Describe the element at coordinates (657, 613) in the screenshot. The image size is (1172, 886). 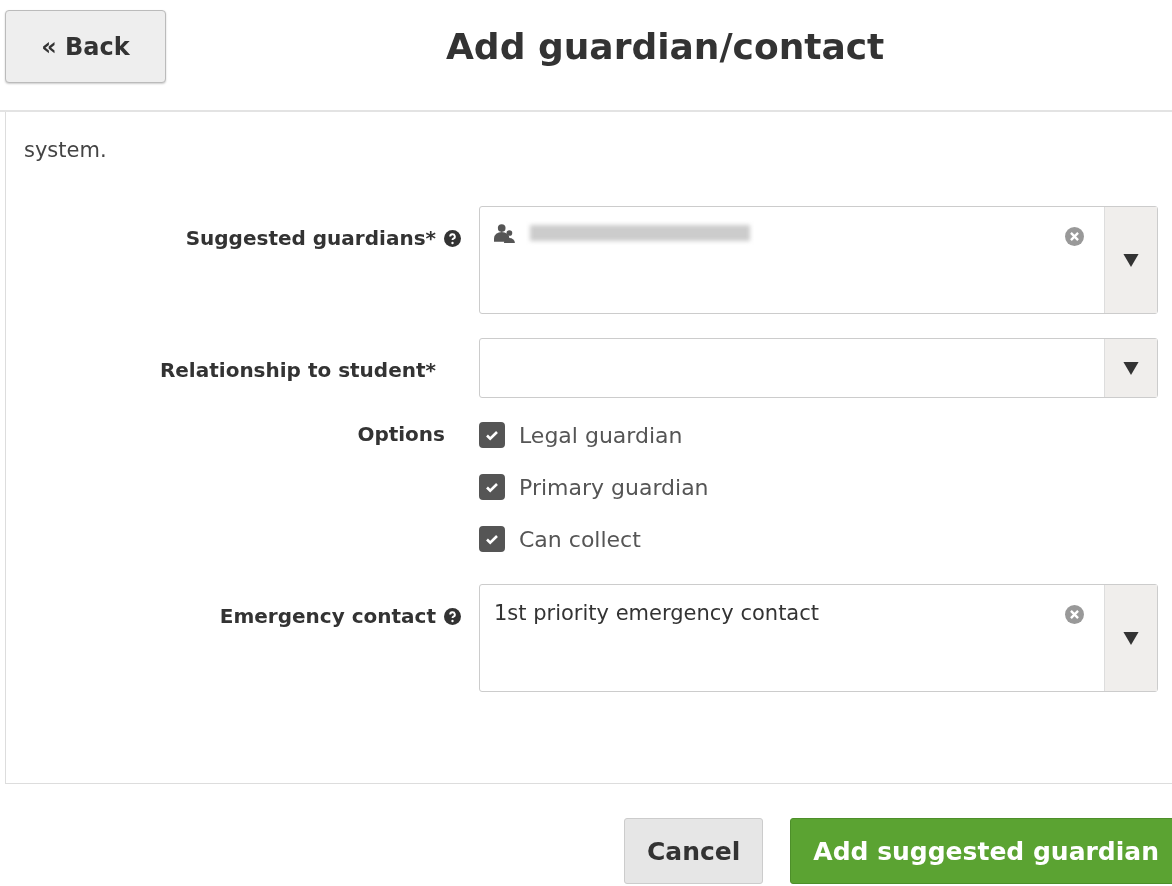
I see `select-value: 1st priority emergency contact` at that location.